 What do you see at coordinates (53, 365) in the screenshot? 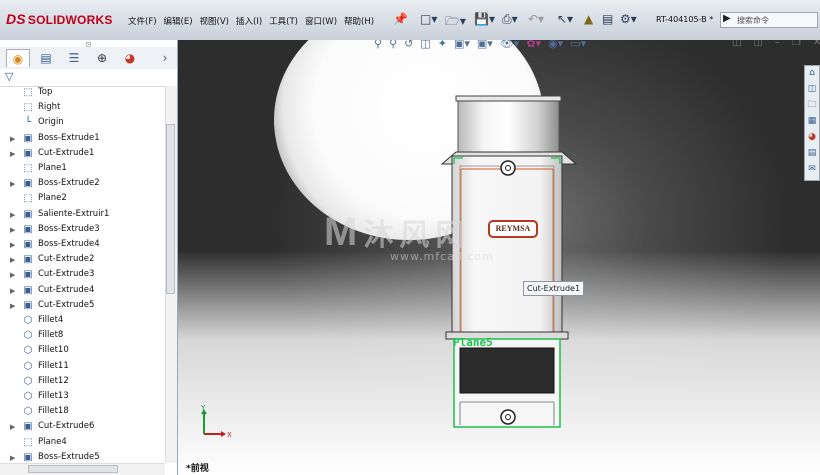
I see `tree-item-label: Fillet11` at bounding box center [53, 365].